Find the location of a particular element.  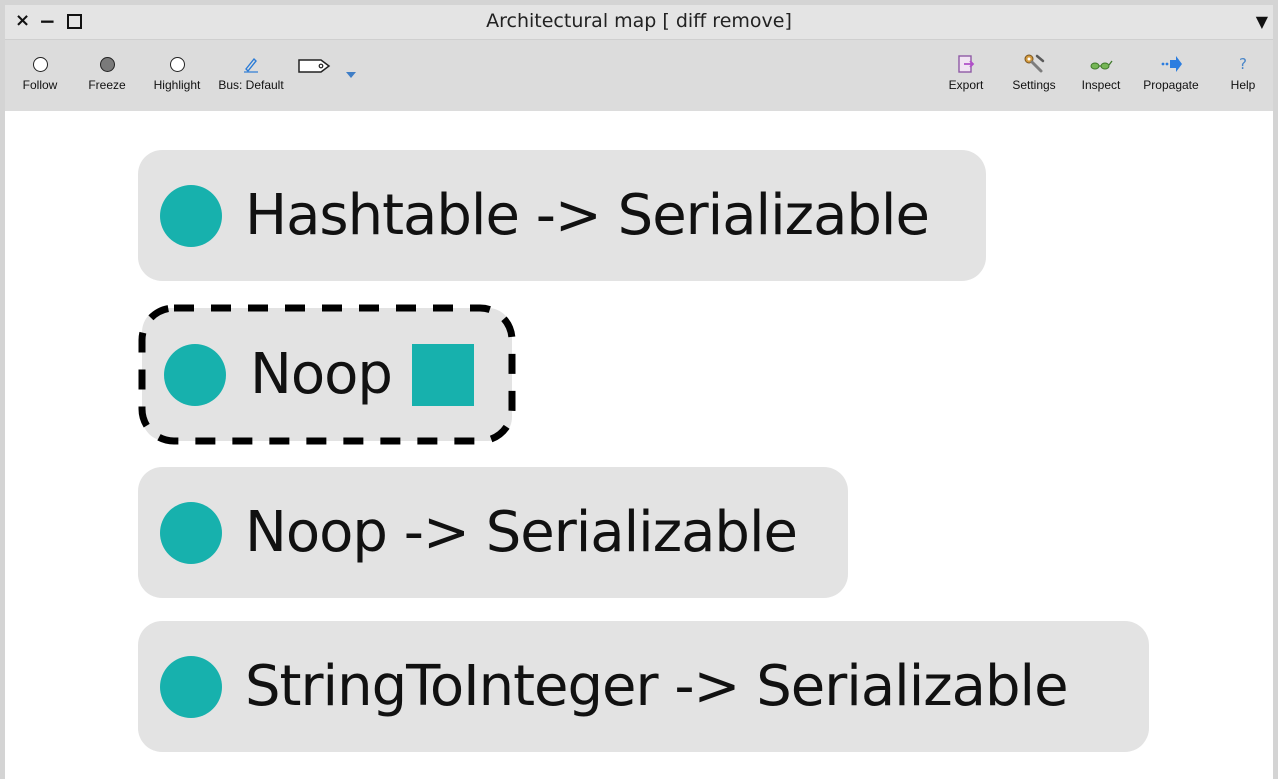

settings-label: Settings is located at coordinates (1034, 85).